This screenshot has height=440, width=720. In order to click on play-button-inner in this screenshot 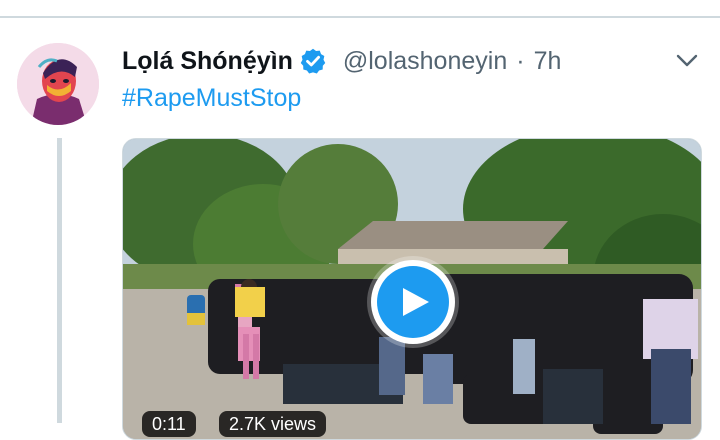, I will do `click(413, 302)`.